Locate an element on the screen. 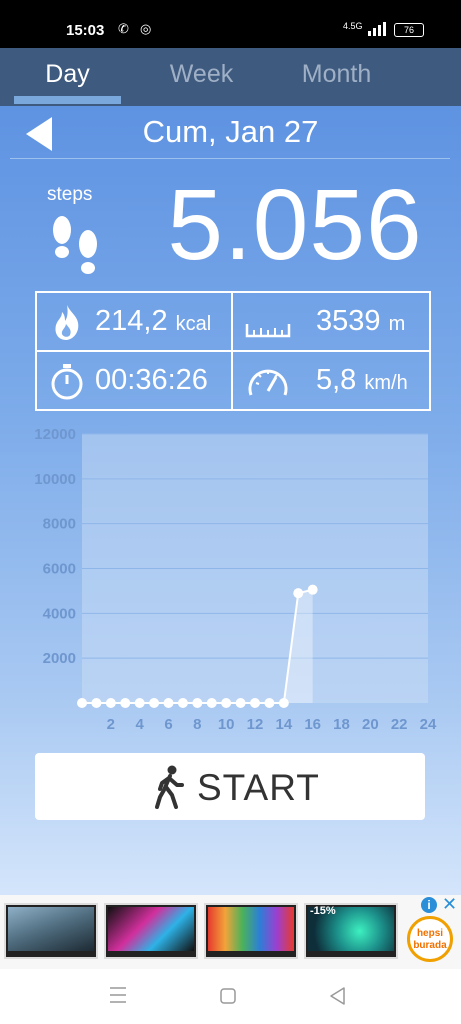 Image resolution: width=461 pixels, height=1024 pixels. stopwatch-icon is located at coordinates (67, 382).